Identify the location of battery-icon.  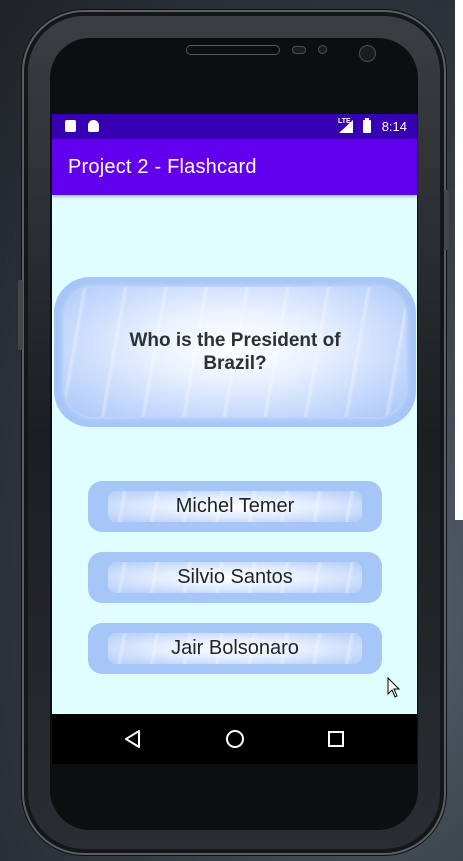
(367, 125).